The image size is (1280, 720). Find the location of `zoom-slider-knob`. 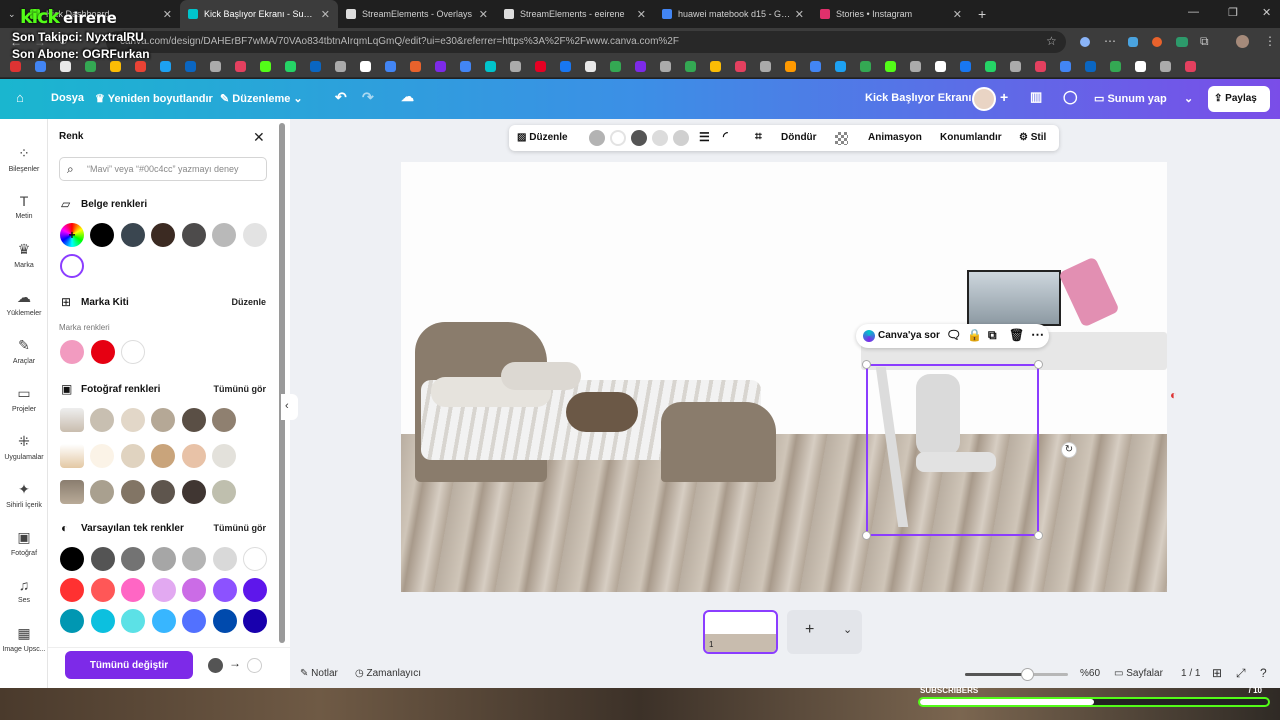

zoom-slider-knob is located at coordinates (1027, 674).